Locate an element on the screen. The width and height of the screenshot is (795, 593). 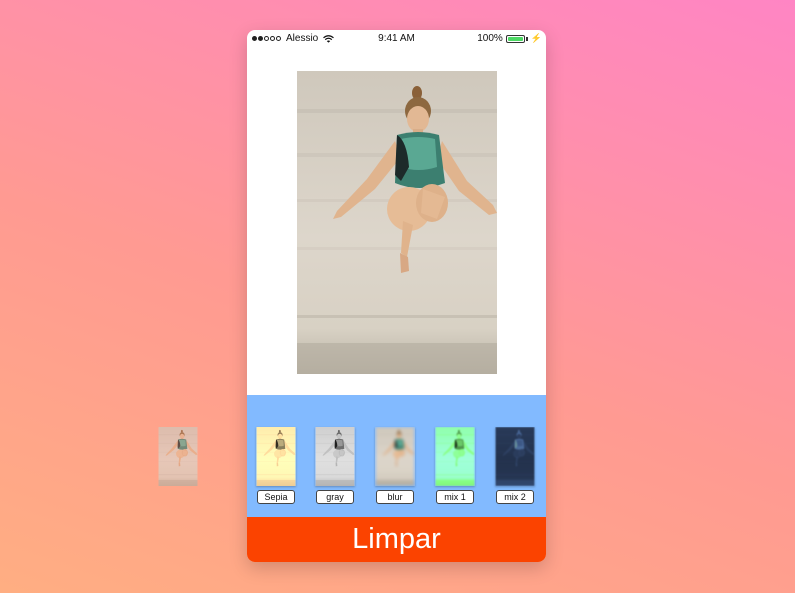
filter-label: mix 1 is located at coordinates (455, 497).